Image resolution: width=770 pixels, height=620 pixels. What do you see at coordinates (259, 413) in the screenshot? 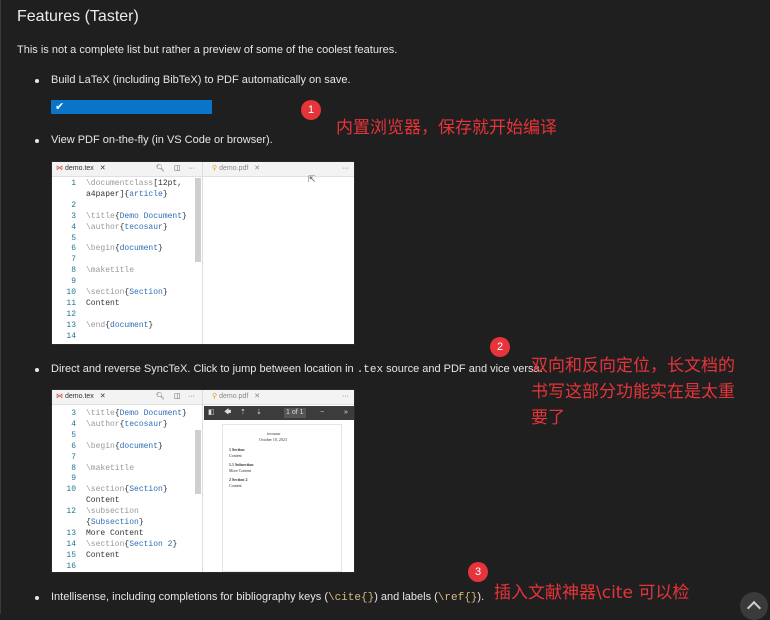
I see `arrow-down-icon: ⇣` at bounding box center [259, 413].